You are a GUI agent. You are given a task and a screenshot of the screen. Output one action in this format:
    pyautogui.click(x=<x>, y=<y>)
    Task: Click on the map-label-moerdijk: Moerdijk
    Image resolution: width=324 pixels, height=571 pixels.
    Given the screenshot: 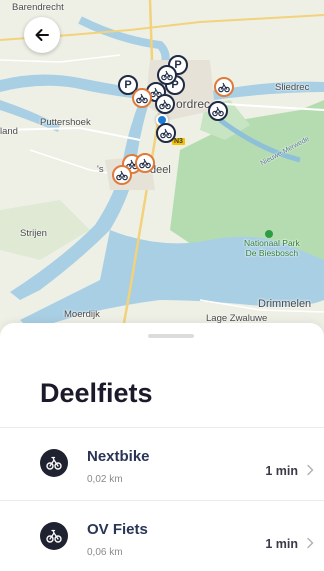 What is the action you would take?
    pyautogui.click(x=82, y=314)
    